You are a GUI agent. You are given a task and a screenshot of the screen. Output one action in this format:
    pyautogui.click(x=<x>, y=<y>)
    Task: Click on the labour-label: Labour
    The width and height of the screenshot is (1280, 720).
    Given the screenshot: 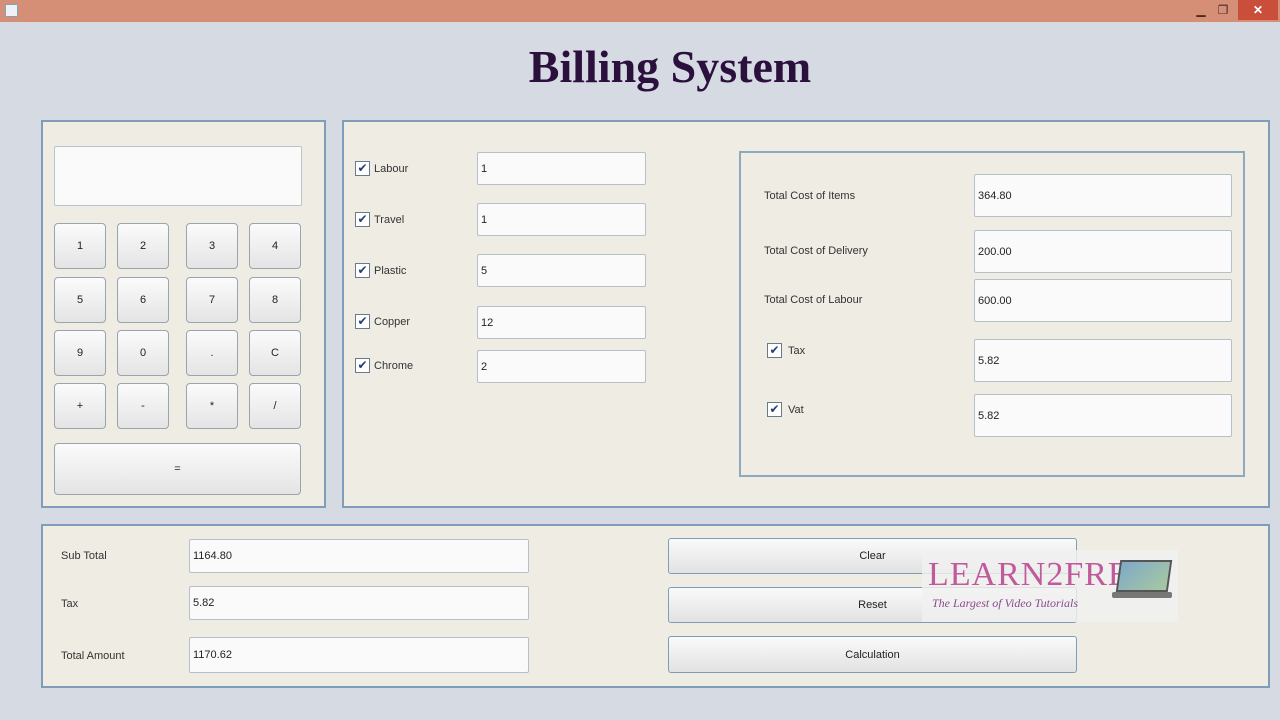 What is the action you would take?
    pyautogui.click(x=391, y=169)
    